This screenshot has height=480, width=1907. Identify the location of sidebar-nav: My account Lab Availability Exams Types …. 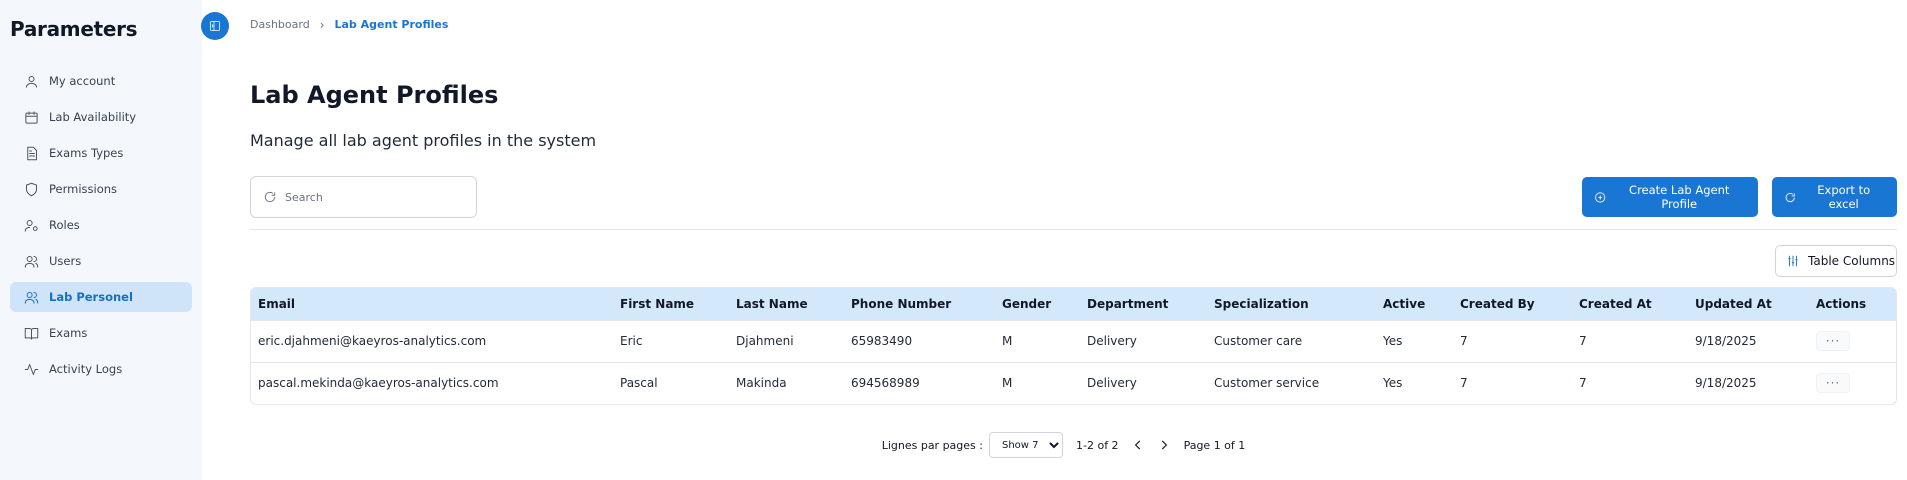
(101, 225).